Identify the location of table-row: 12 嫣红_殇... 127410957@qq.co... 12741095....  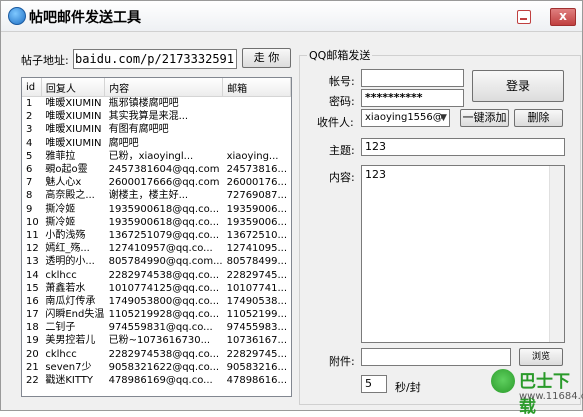
(156, 248).